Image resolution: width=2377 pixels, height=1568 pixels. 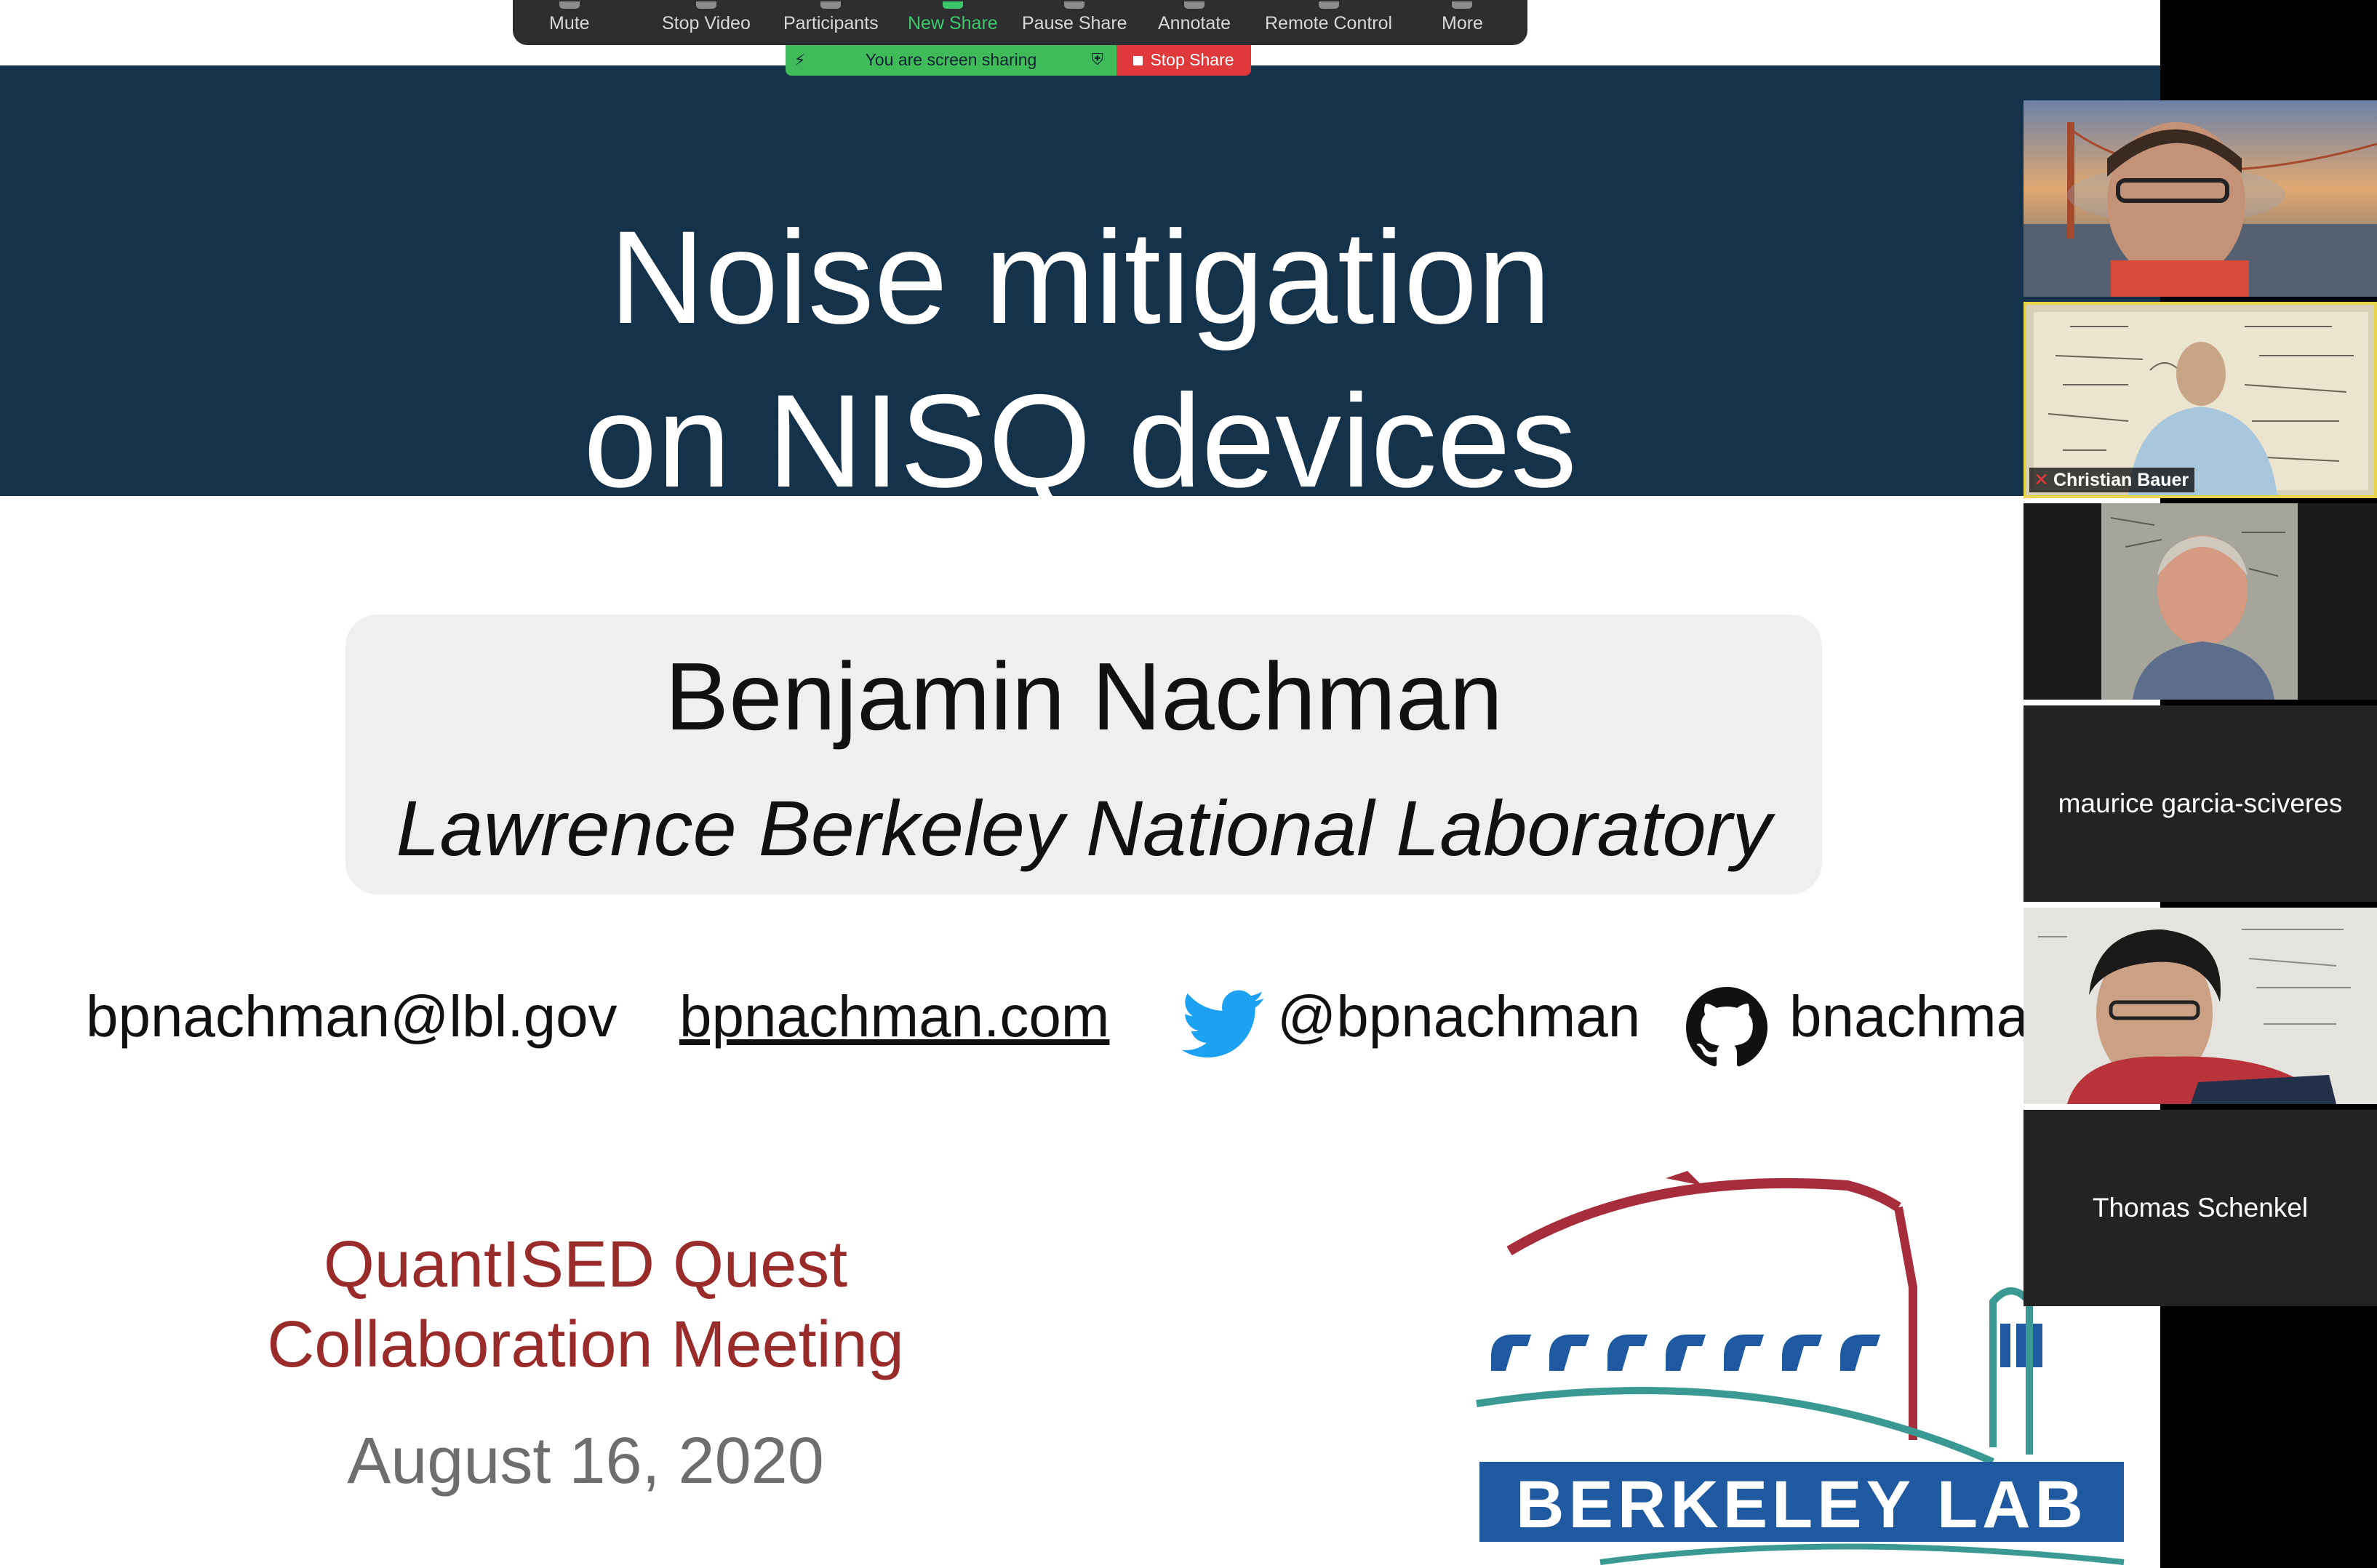 I want to click on mute-button: Mute, so click(x=569, y=17).